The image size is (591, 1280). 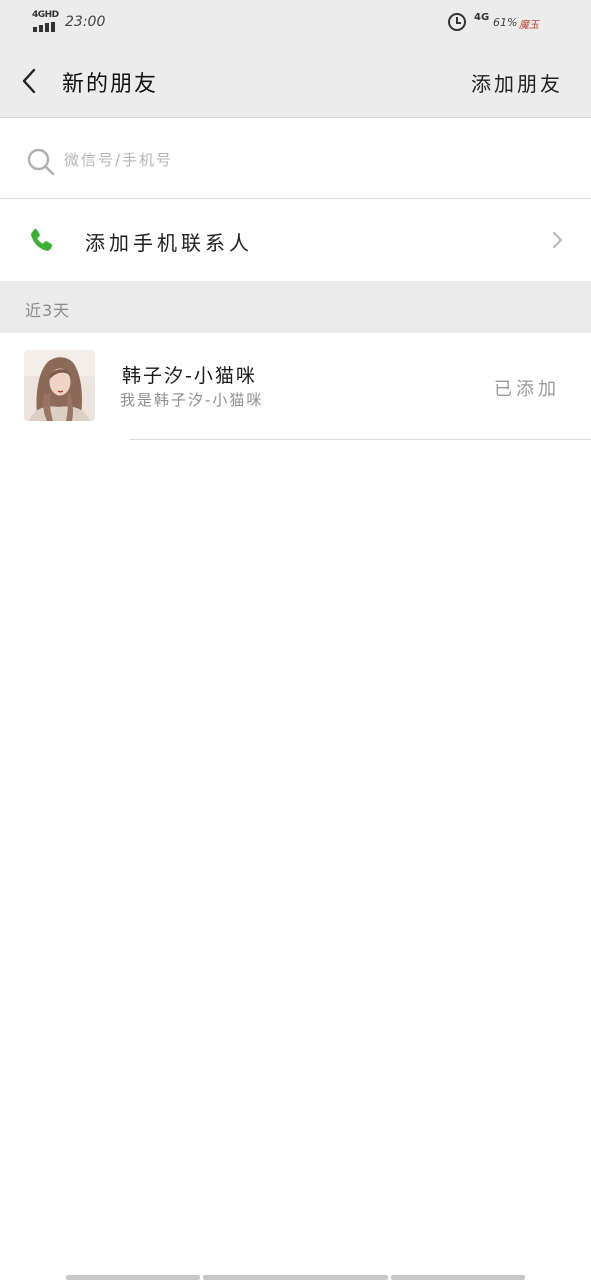 I want to click on chevron-left-icon, so click(x=29, y=81).